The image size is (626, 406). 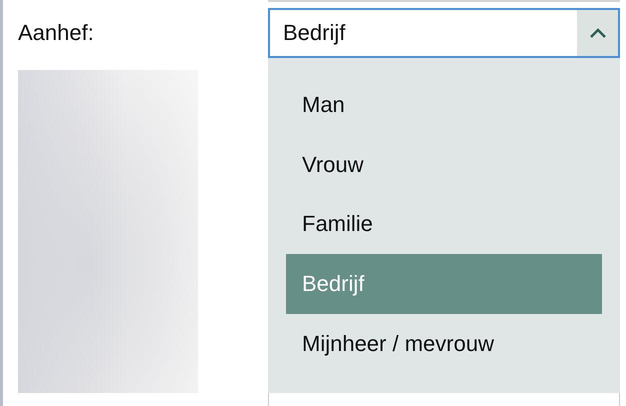 I want to click on option-item: Vrouw, so click(x=444, y=164).